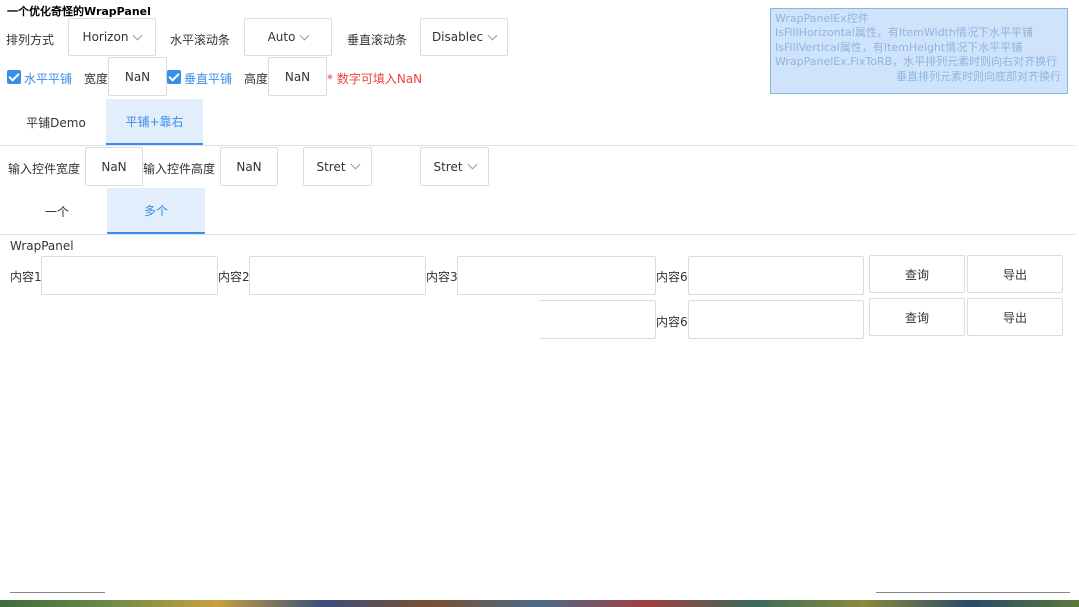  What do you see at coordinates (916, 62) in the screenshot?
I see `info-line: WrapPanelEx.FixToRB，水平排列元素时则向右对齐换行` at bounding box center [916, 62].